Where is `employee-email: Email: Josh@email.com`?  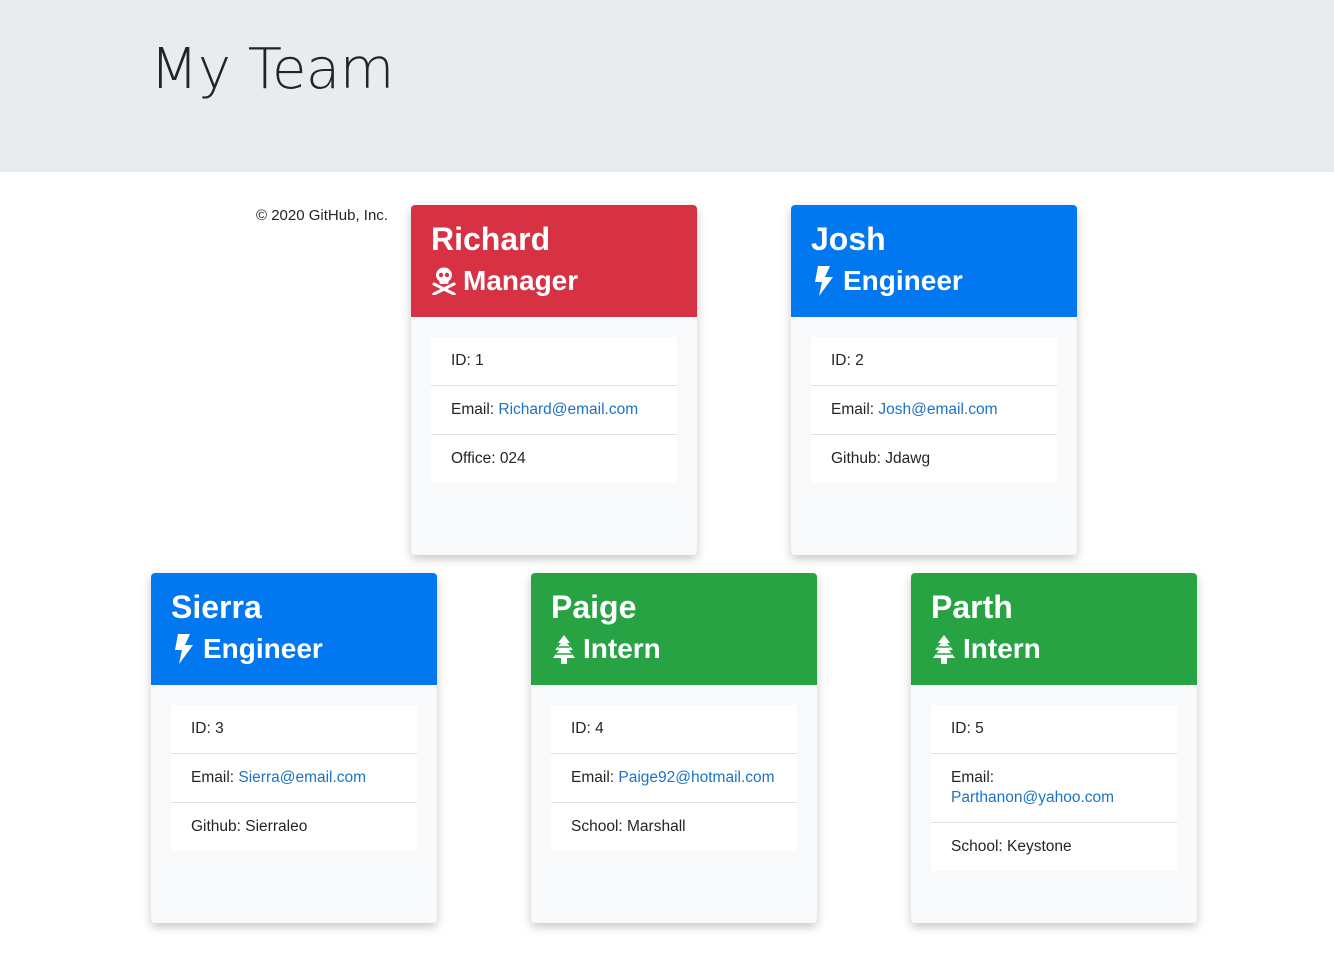
employee-email: Email: Josh@email.com is located at coordinates (934, 410).